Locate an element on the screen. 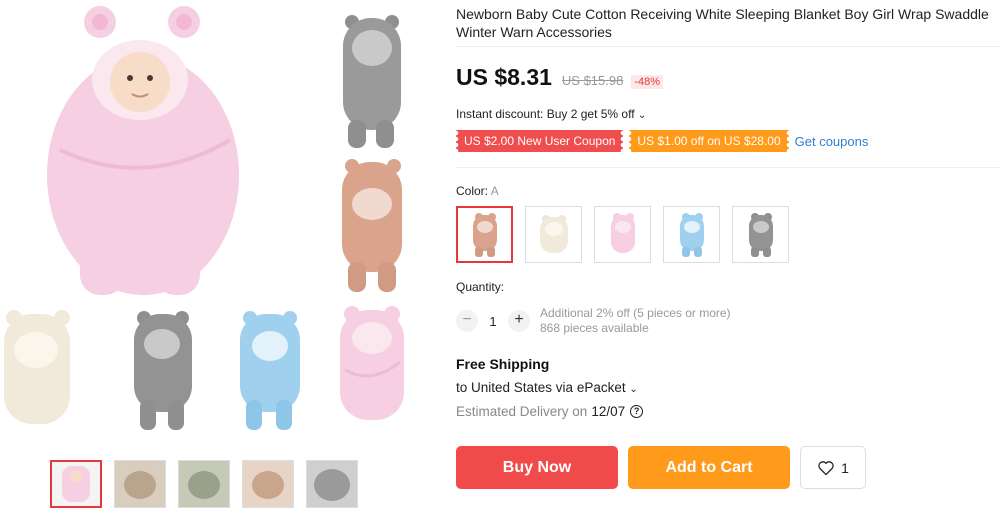  purchase-actions: Buy Now Add to Cart 1 is located at coordinates (661, 467).